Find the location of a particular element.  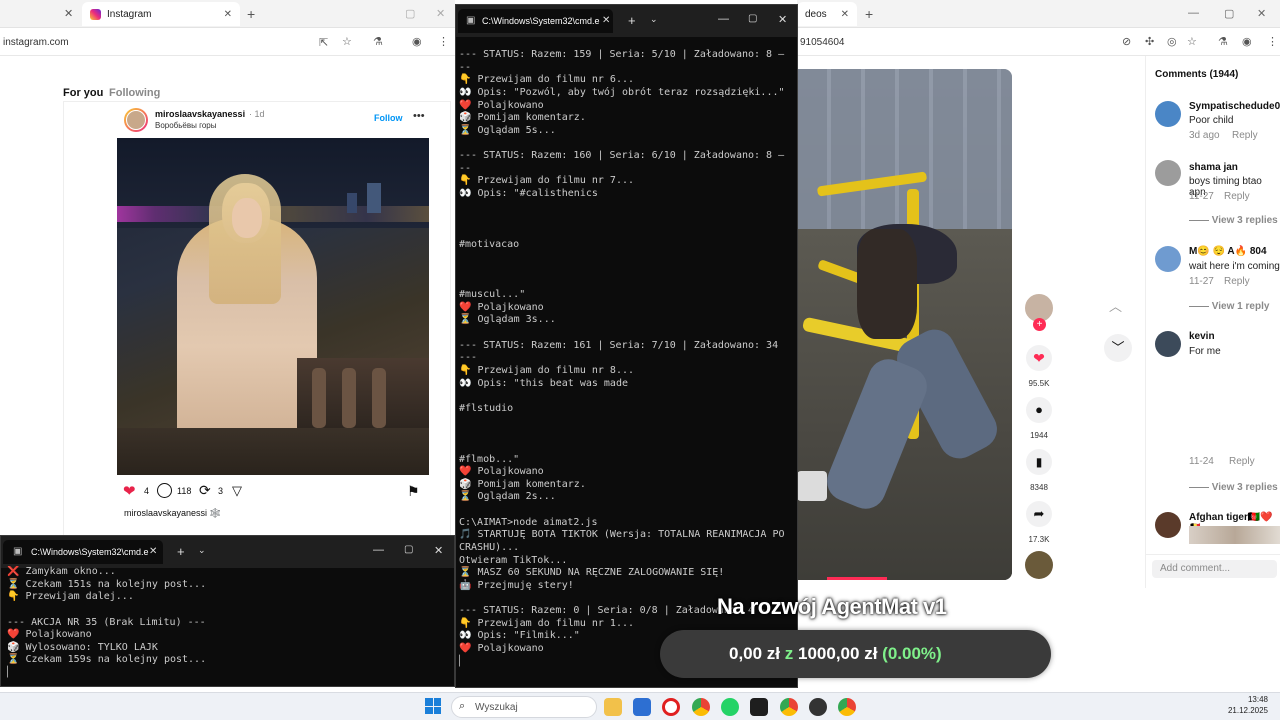

taskbar-search: ⌕ Wyszukaj is located at coordinates (524, 707).